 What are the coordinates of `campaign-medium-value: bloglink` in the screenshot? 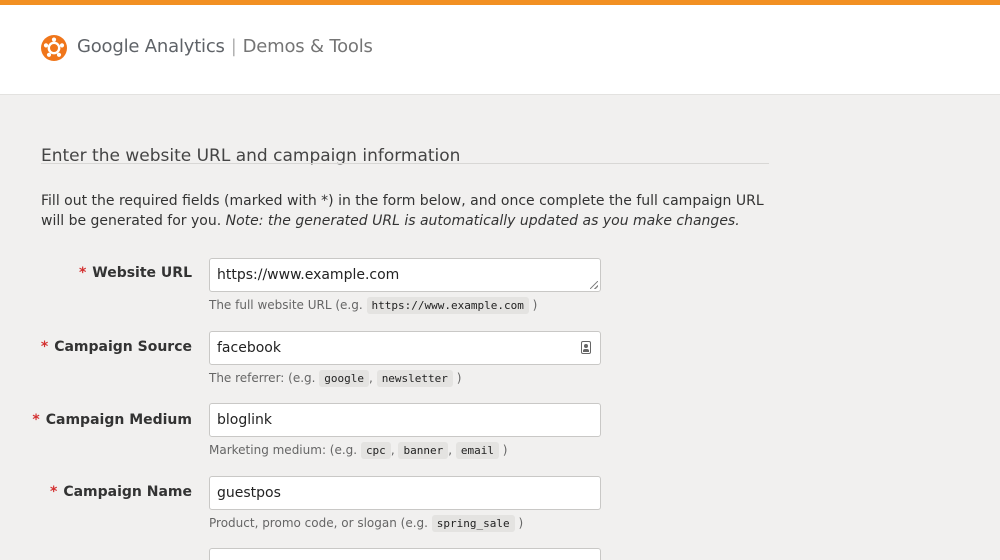 It's located at (244, 420).